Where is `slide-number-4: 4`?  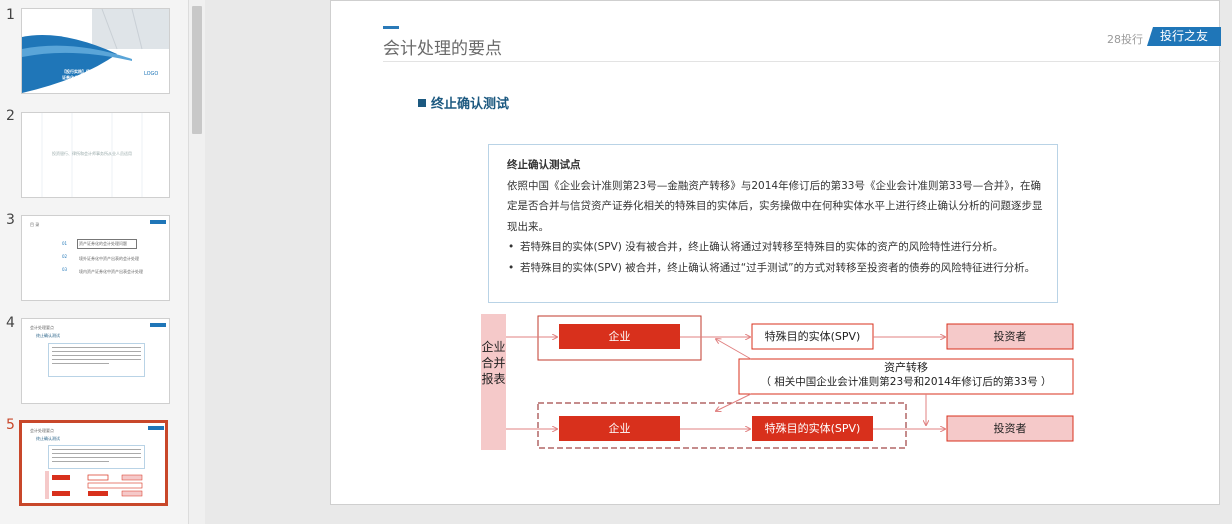
slide-number-4: 4 is located at coordinates (10, 323).